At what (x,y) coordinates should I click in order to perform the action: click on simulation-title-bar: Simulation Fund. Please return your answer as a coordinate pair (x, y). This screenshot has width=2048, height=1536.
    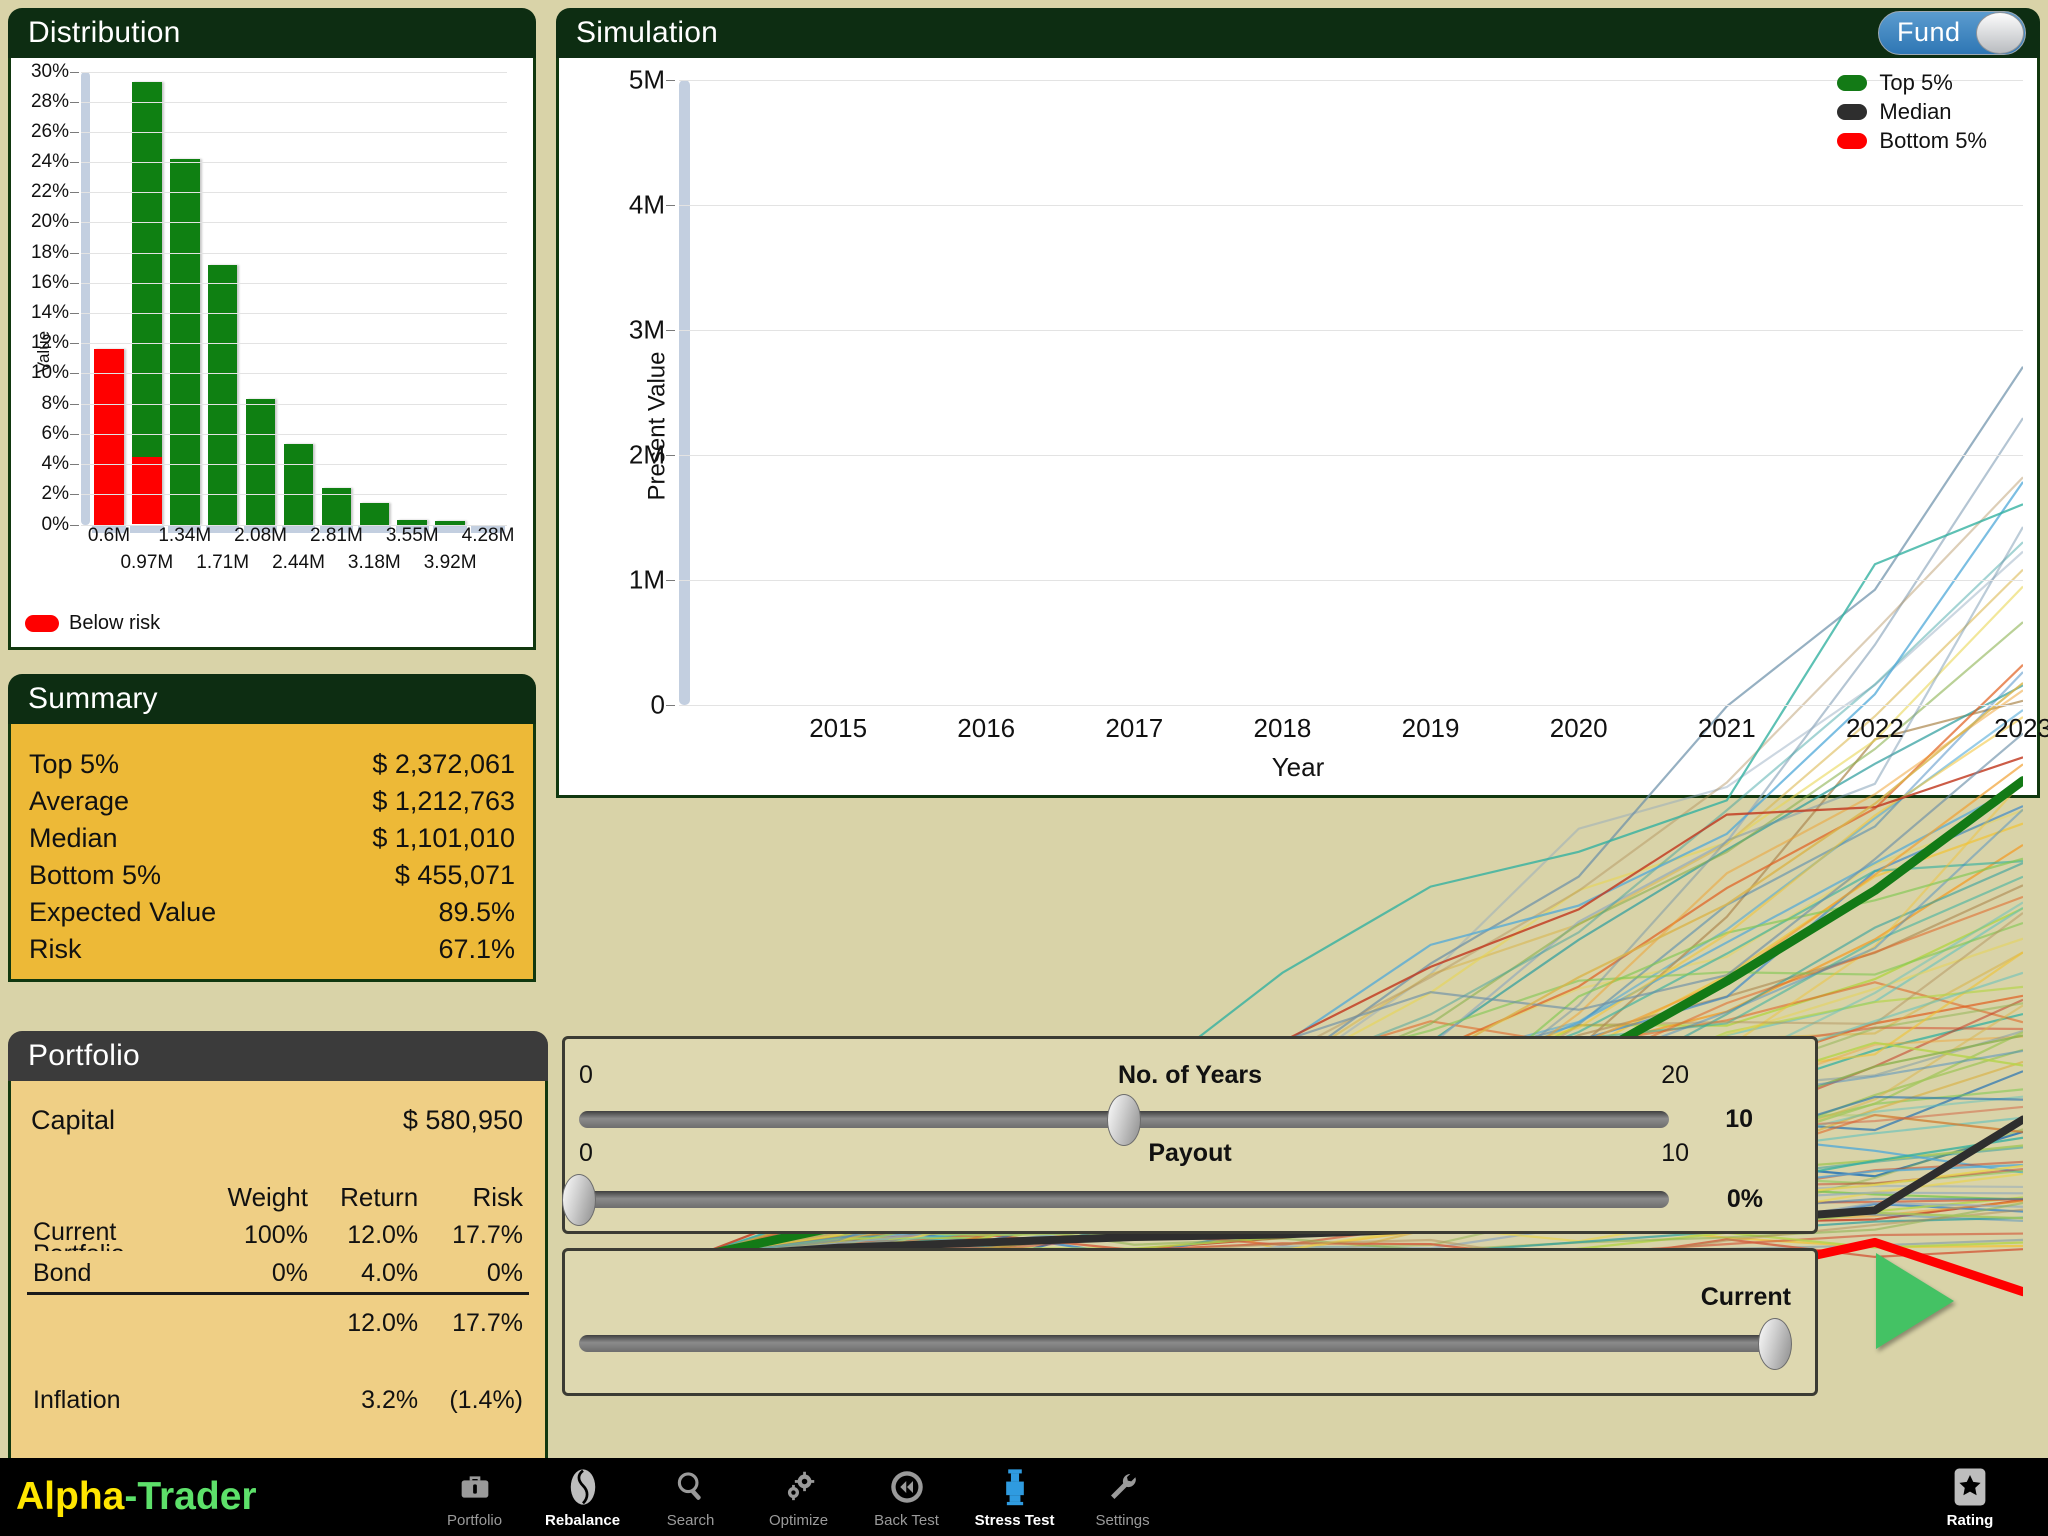
    Looking at the image, I should click on (1298, 33).